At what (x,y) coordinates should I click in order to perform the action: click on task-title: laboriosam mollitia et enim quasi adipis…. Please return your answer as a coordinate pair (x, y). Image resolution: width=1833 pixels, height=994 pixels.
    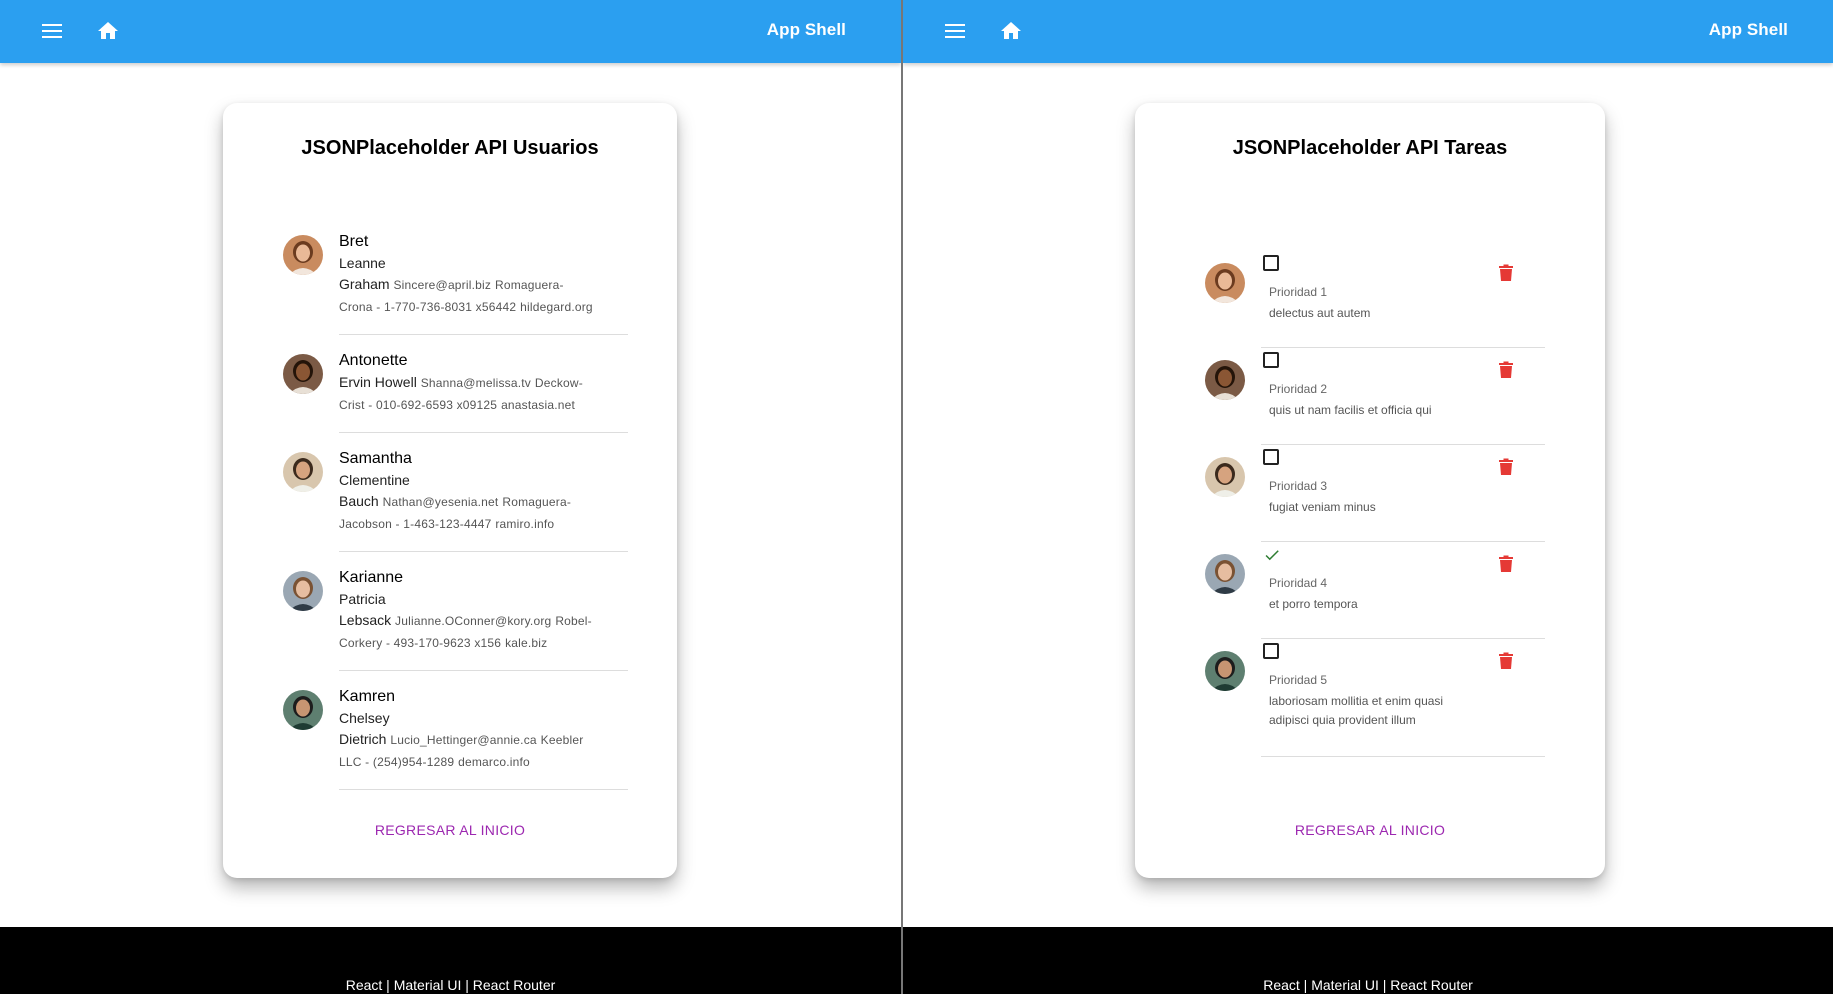
    Looking at the image, I should click on (1356, 710).